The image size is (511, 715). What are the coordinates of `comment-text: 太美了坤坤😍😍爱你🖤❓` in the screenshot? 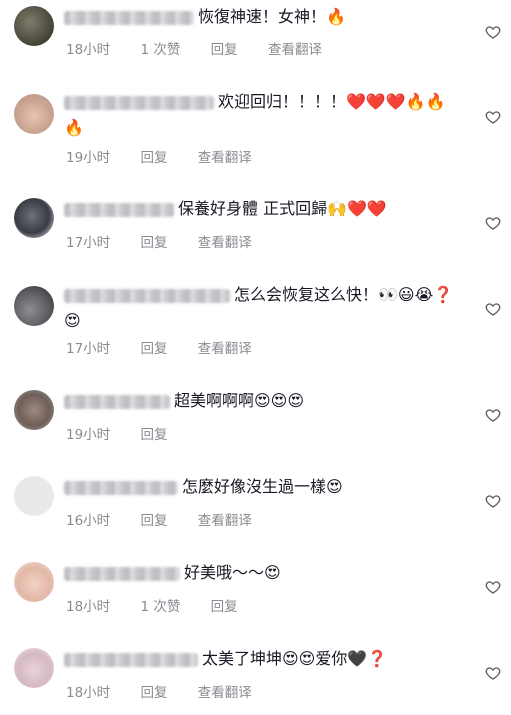 It's located at (295, 658).